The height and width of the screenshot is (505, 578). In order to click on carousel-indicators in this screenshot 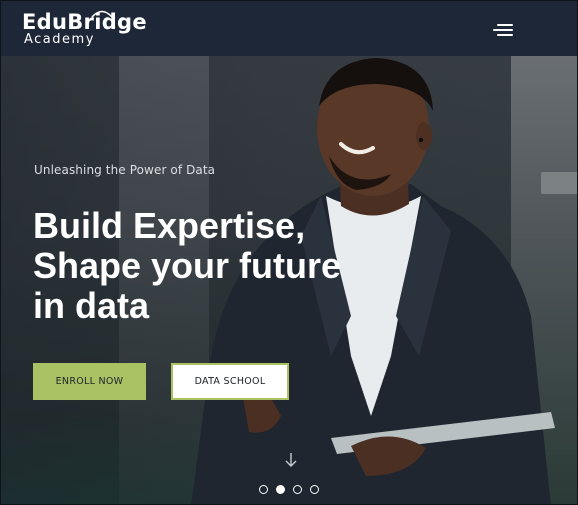, I will do `click(289, 489)`.